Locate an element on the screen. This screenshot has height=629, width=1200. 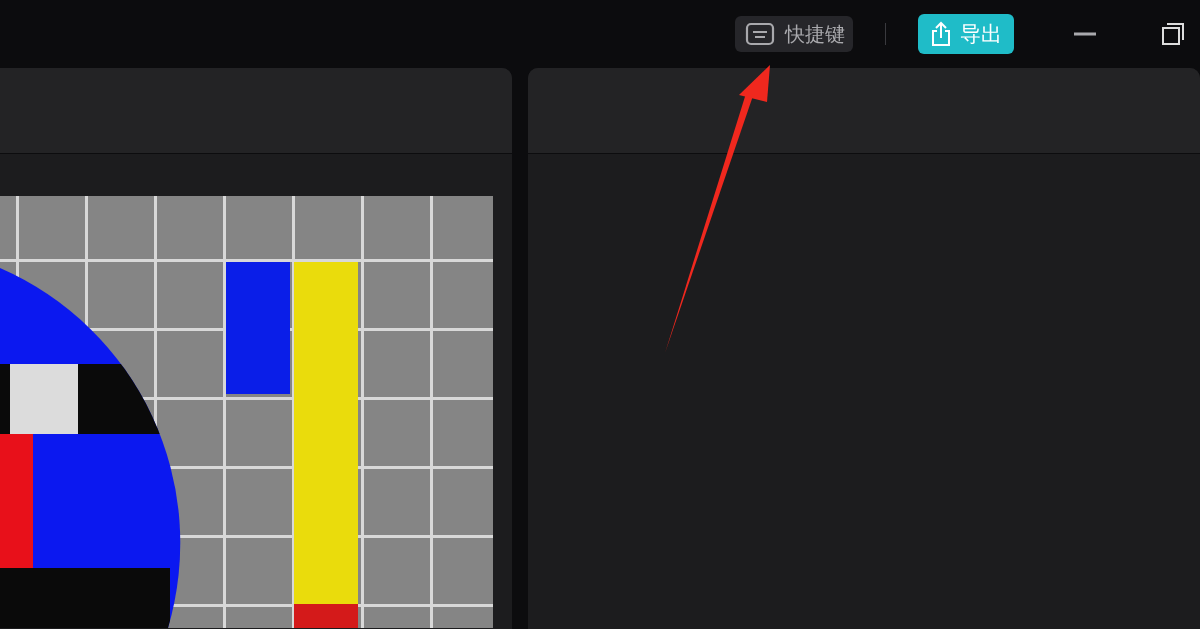
restore-button is located at coordinates (1173, 34).